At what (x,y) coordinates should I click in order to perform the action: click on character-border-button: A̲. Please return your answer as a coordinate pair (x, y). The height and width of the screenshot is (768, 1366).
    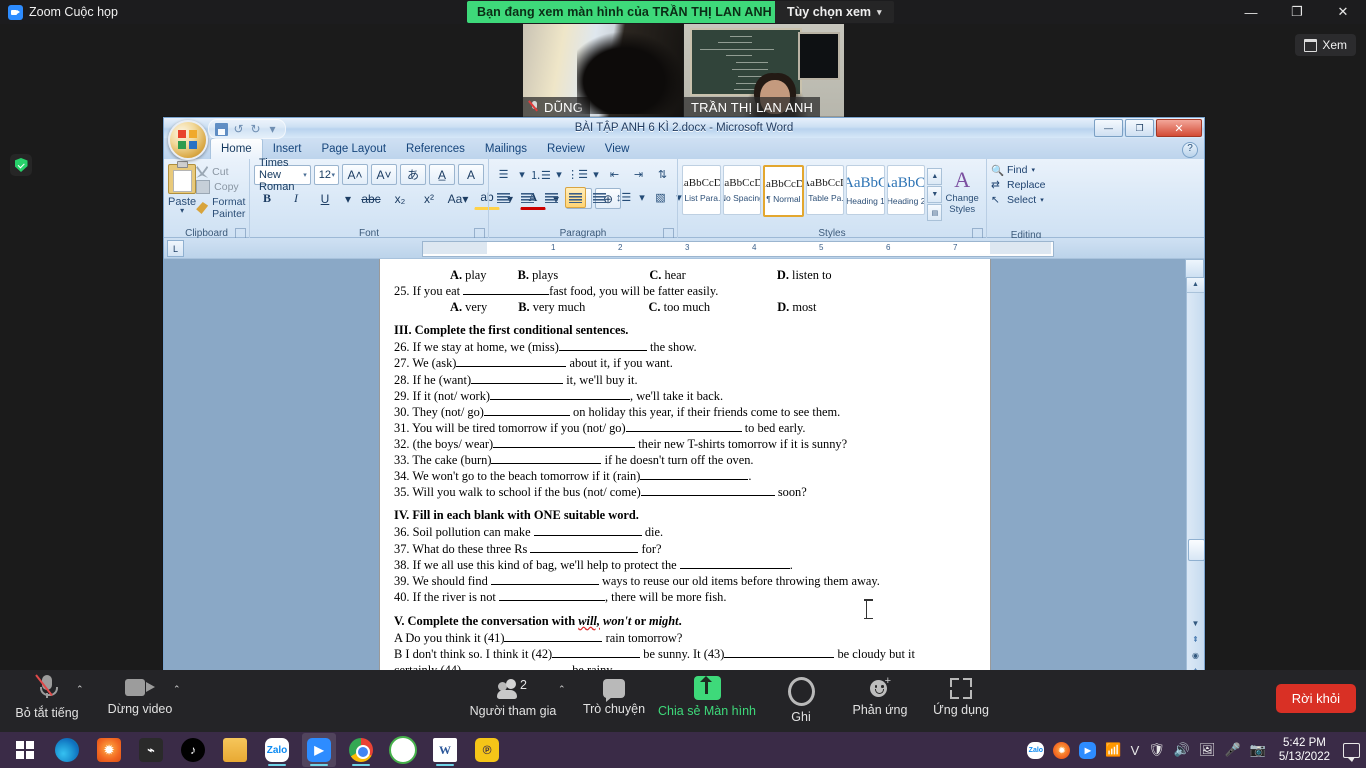
    Looking at the image, I should click on (442, 174).